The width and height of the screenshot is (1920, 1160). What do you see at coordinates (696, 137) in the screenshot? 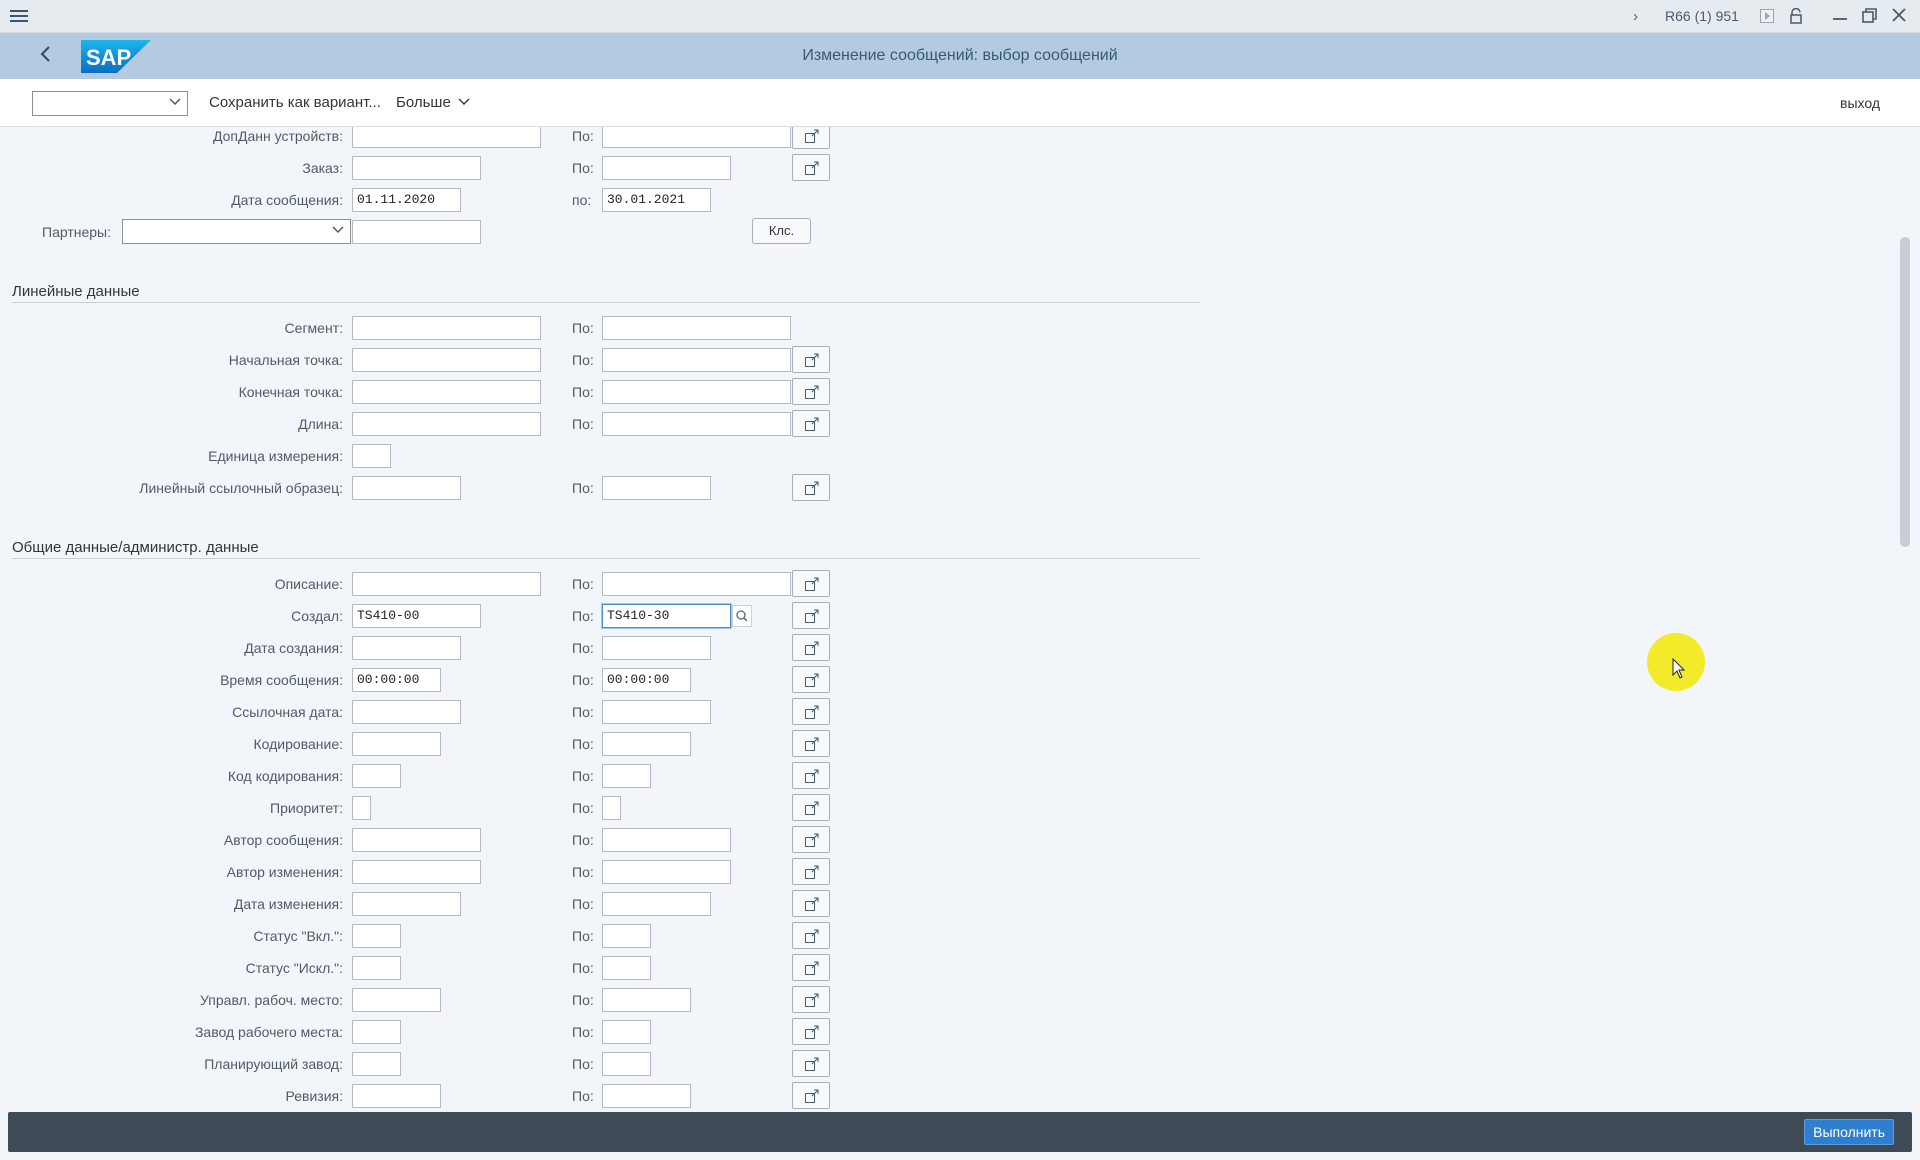
I see `device-data-to-input` at bounding box center [696, 137].